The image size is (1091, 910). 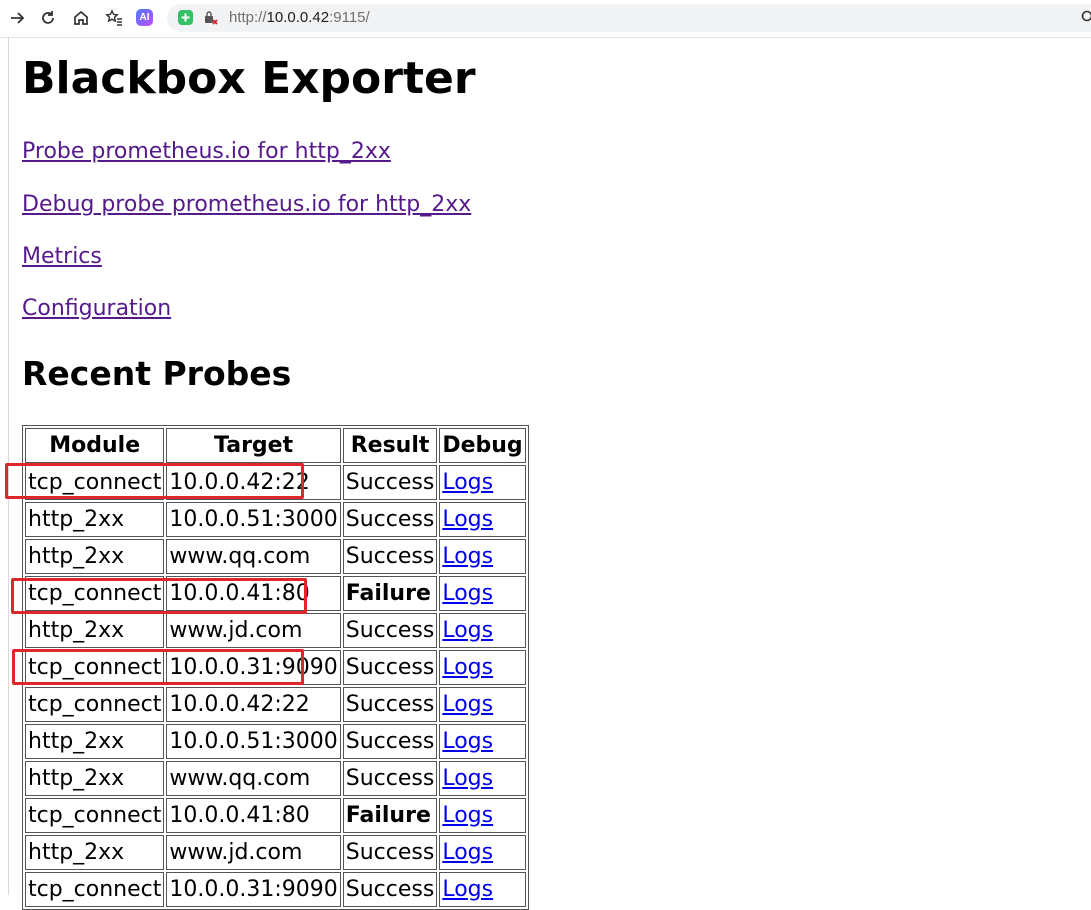 I want to click on search-icon, so click(x=1086, y=16).